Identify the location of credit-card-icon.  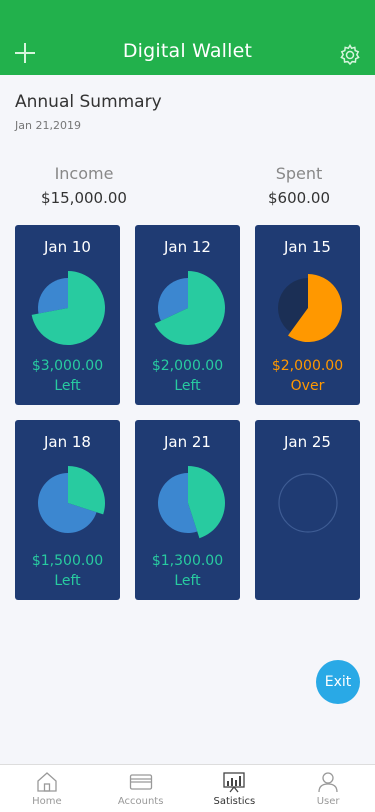
(140, 782).